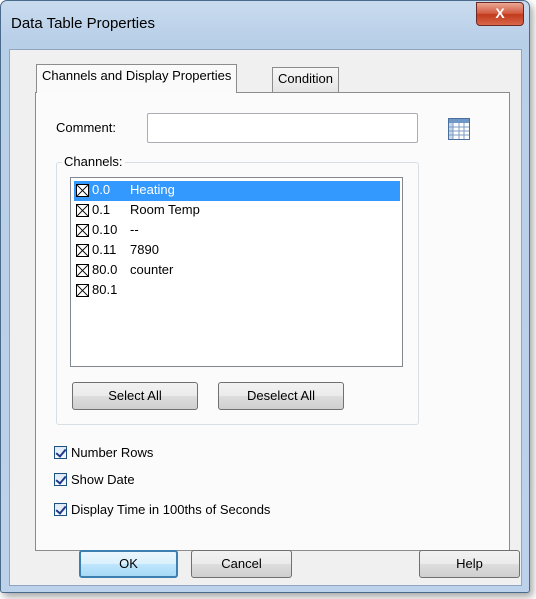 This screenshot has width=536, height=599. What do you see at coordinates (469, 564) in the screenshot?
I see `help-button: Help` at bounding box center [469, 564].